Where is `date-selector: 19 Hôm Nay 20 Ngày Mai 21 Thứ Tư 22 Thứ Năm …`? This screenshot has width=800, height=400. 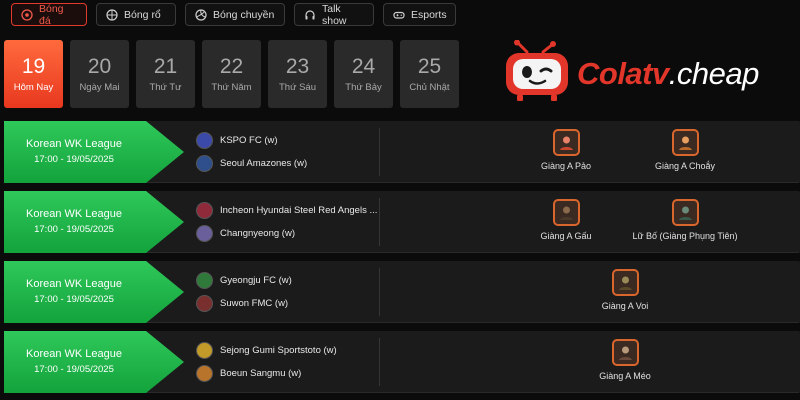 date-selector: 19 Hôm Nay 20 Ngày Mai 21 Thứ Tư 22 Thứ Năm … is located at coordinates (231, 74).